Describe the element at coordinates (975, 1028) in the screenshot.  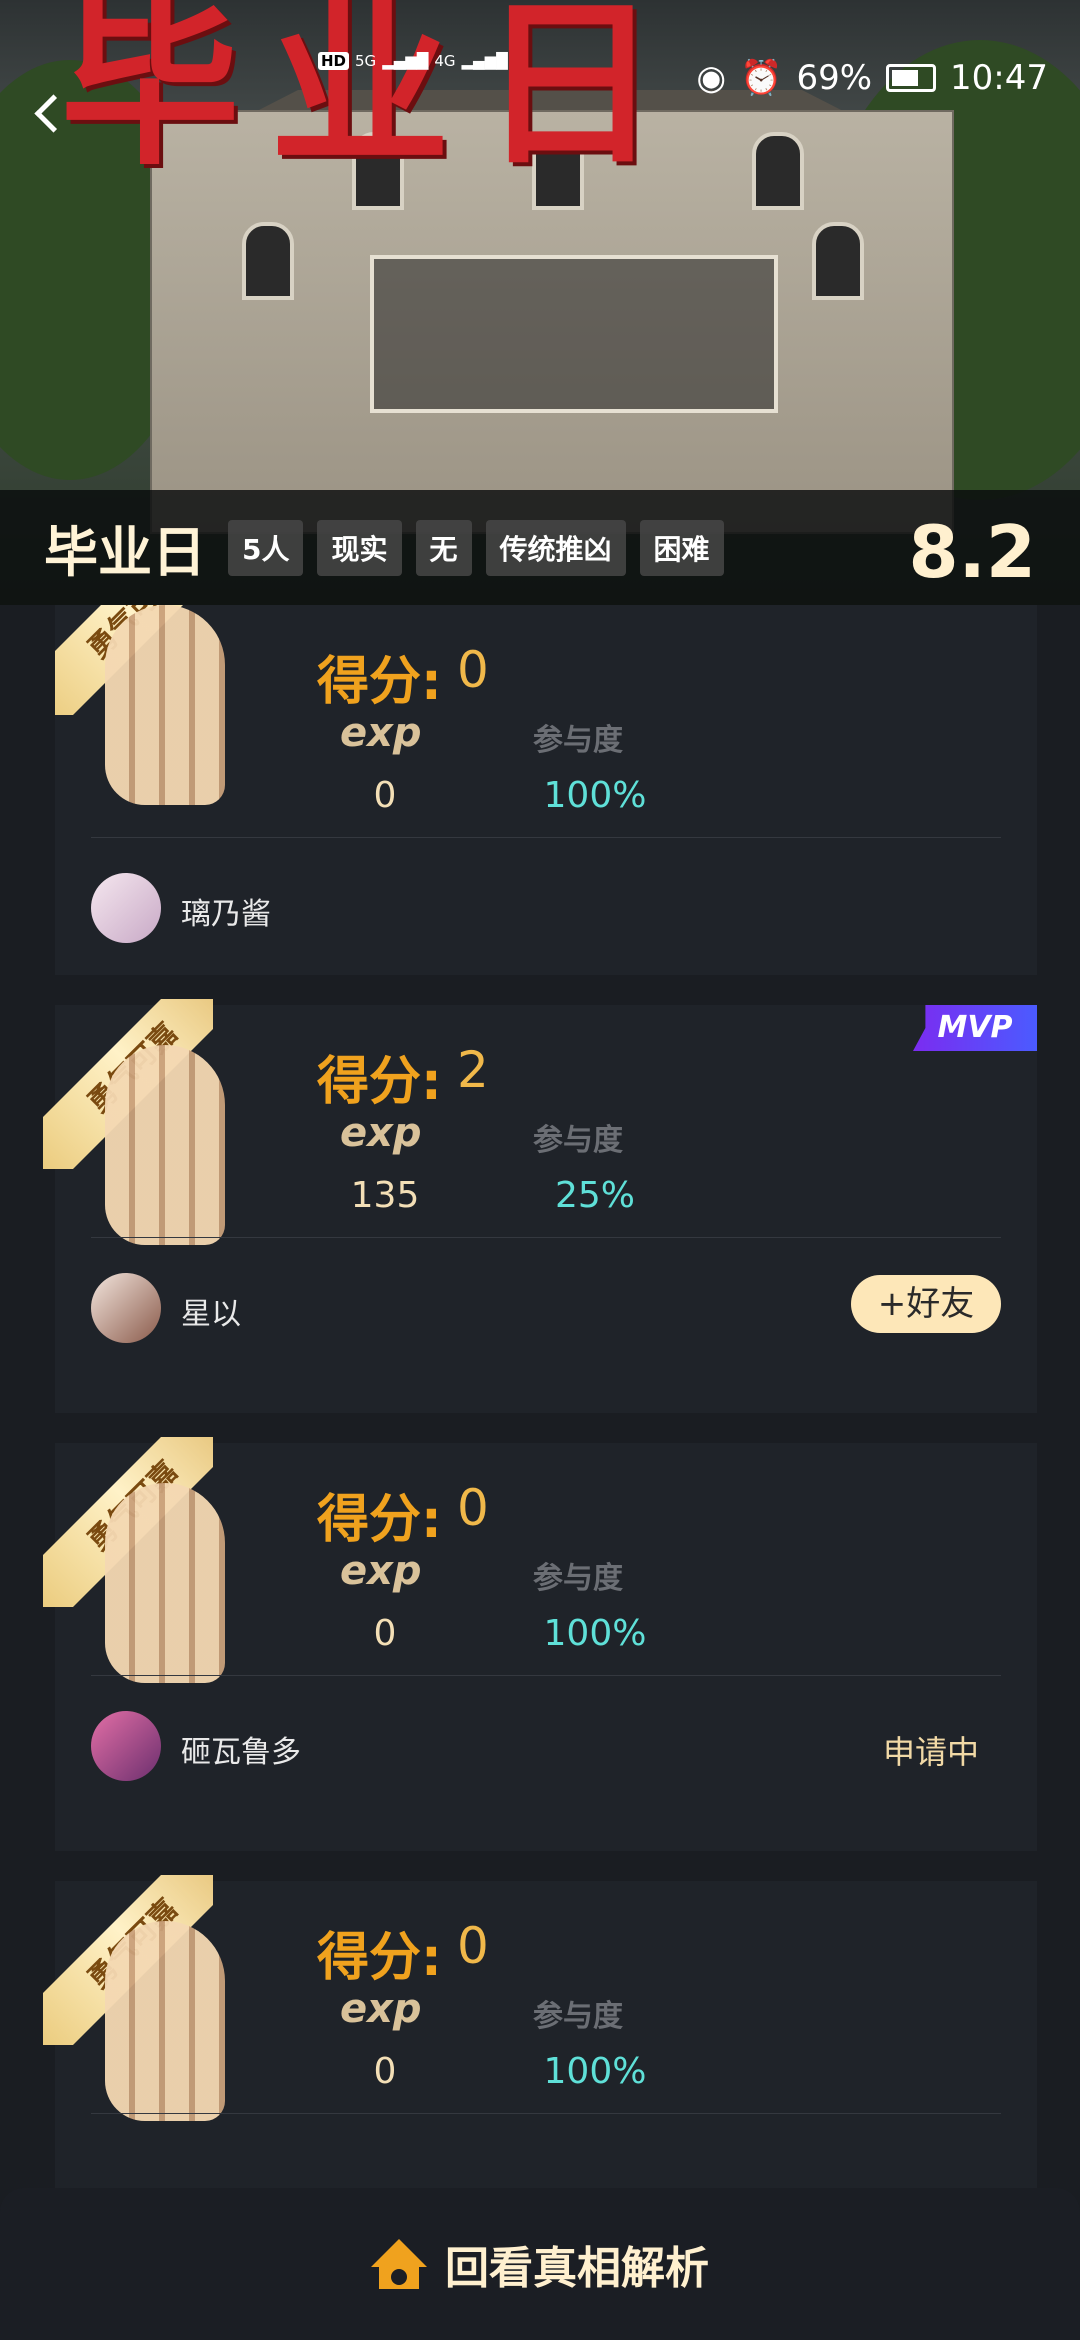
I see `mvp-badge: MVP` at that location.